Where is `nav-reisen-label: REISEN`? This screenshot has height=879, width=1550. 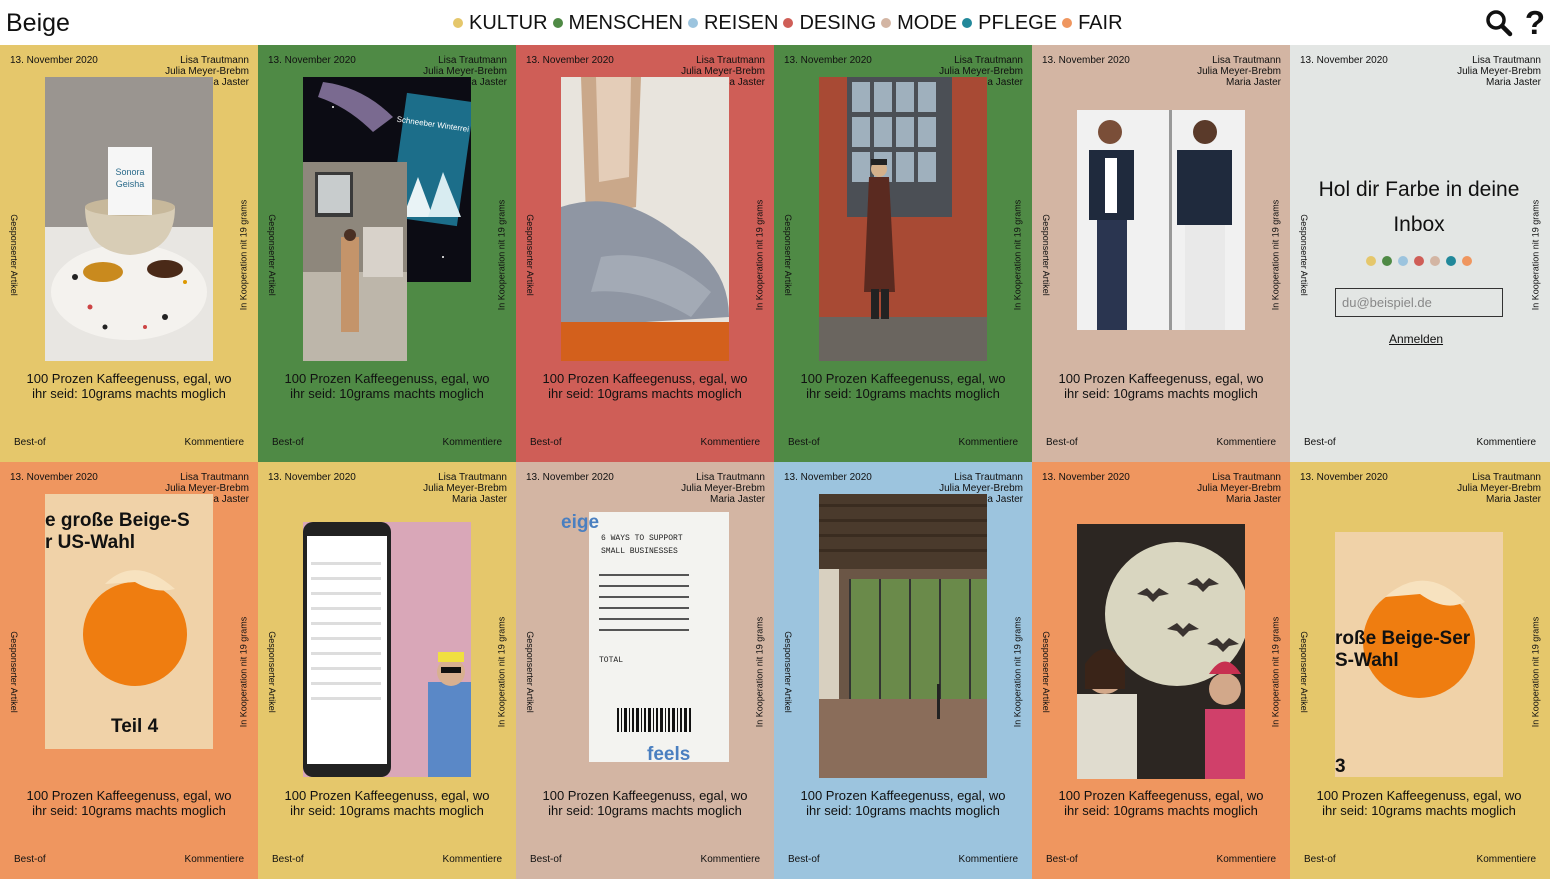
nav-reisen-label: REISEN is located at coordinates (741, 23).